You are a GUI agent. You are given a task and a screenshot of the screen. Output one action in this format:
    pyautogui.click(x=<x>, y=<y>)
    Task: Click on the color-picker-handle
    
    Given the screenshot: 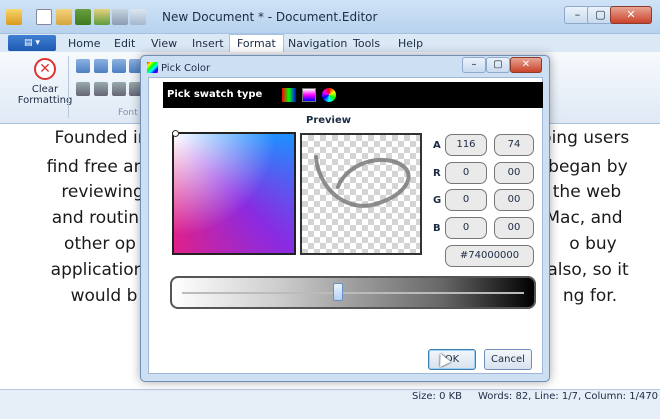 What is the action you would take?
    pyautogui.click(x=175, y=133)
    